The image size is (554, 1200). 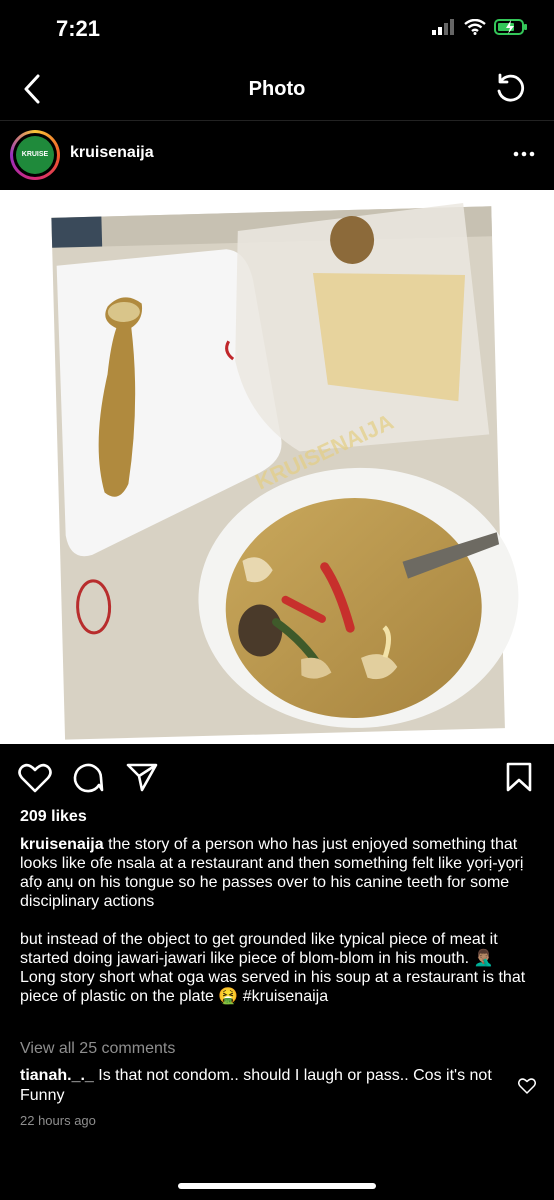 What do you see at coordinates (97, 1049) in the screenshot?
I see `view-all-comments-link: View all 25 comments` at bounding box center [97, 1049].